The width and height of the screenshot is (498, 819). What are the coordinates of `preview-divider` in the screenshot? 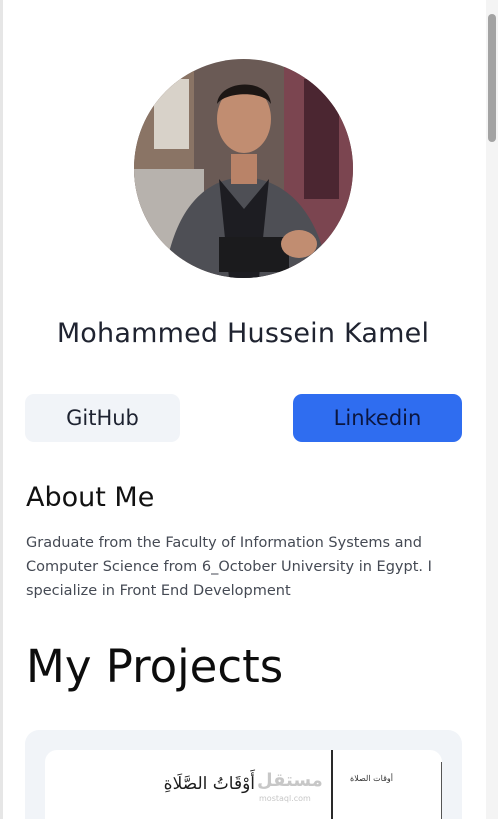 It's located at (332, 784).